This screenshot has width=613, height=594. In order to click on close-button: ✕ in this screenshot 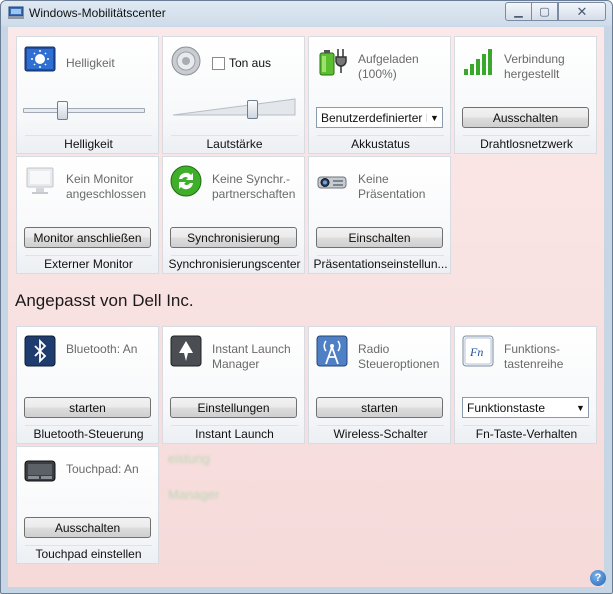, I will do `click(582, 11)`.